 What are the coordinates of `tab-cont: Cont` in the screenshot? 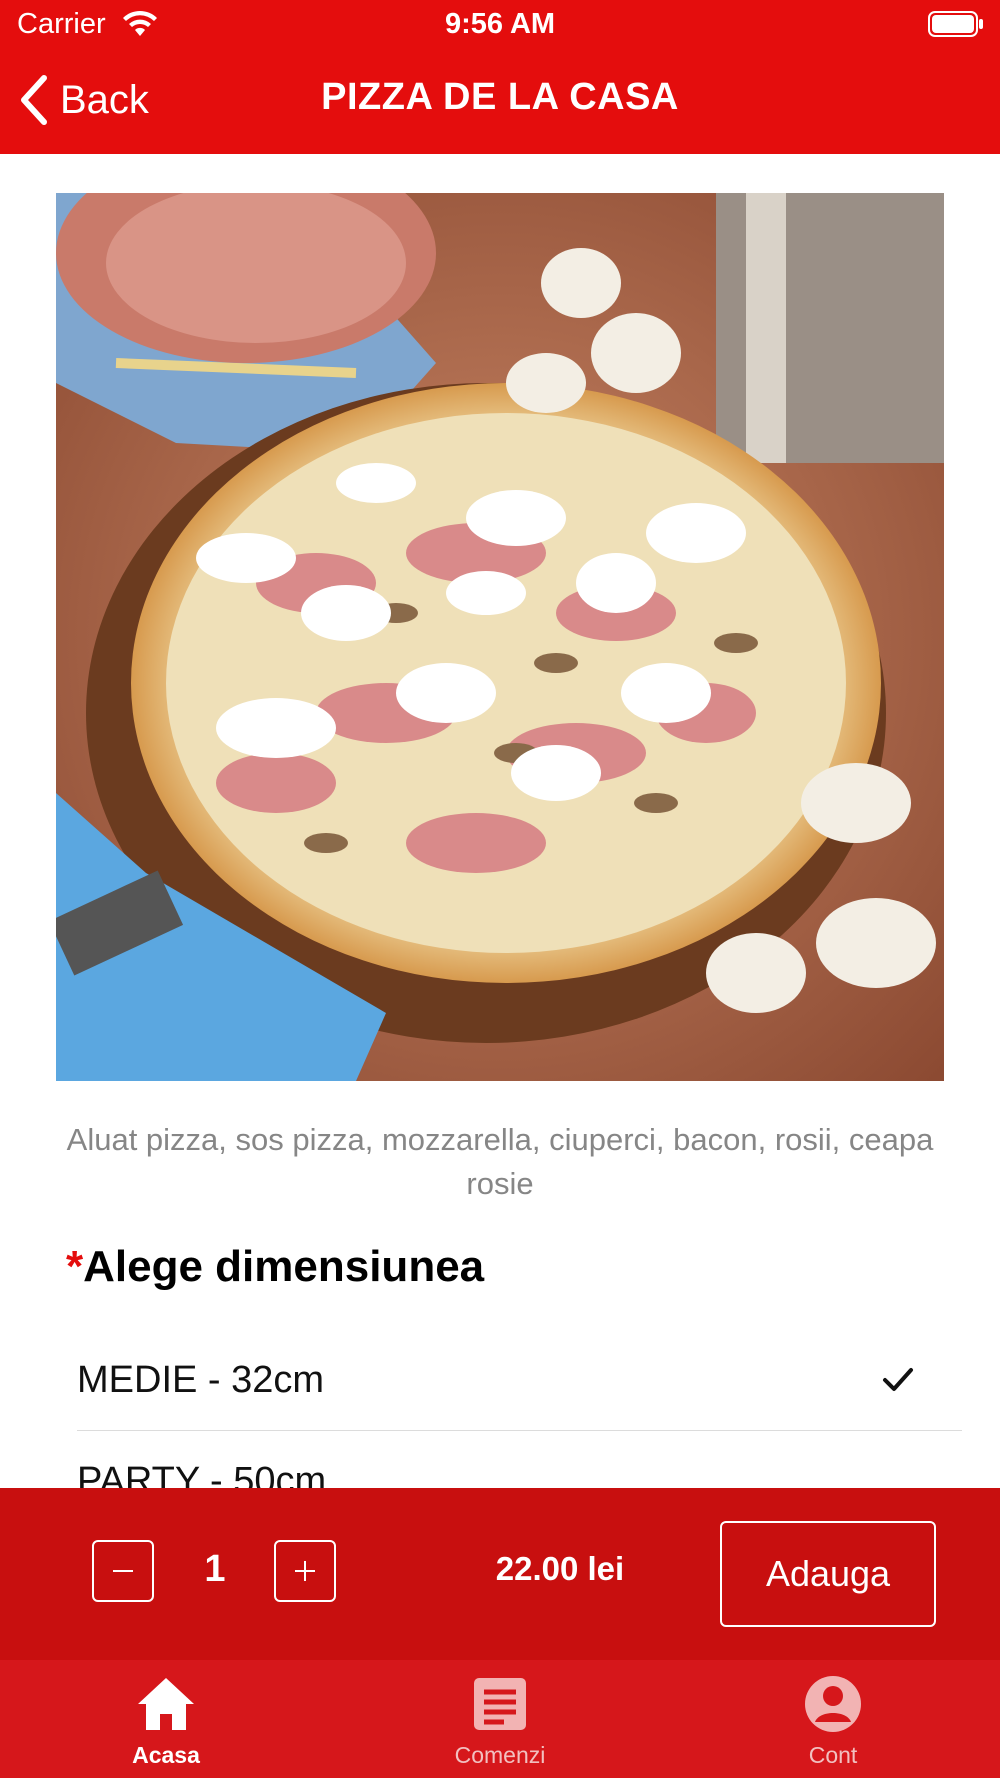 It's located at (833, 1719).